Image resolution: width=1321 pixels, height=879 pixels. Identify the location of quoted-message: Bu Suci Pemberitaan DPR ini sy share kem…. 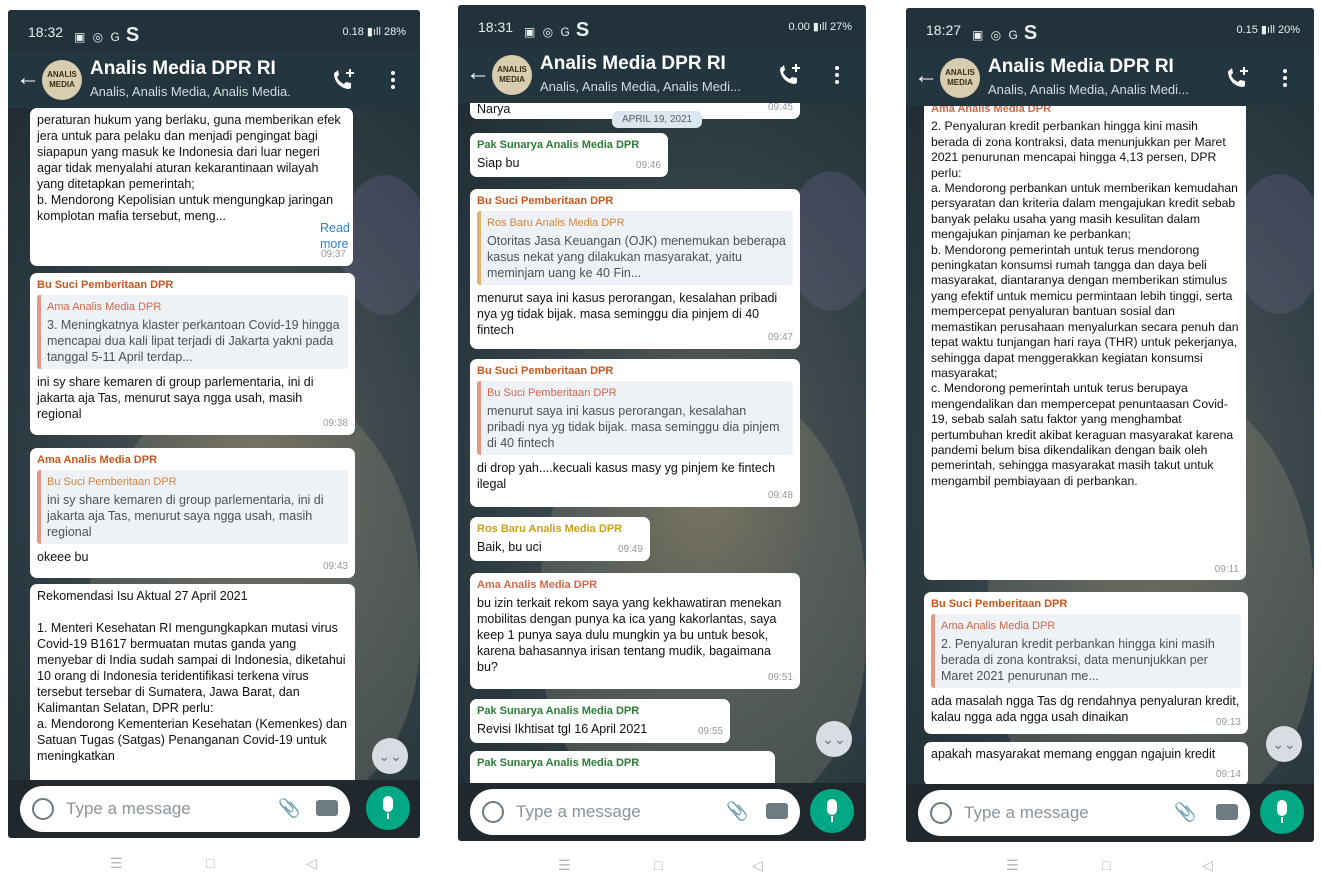
(192, 507).